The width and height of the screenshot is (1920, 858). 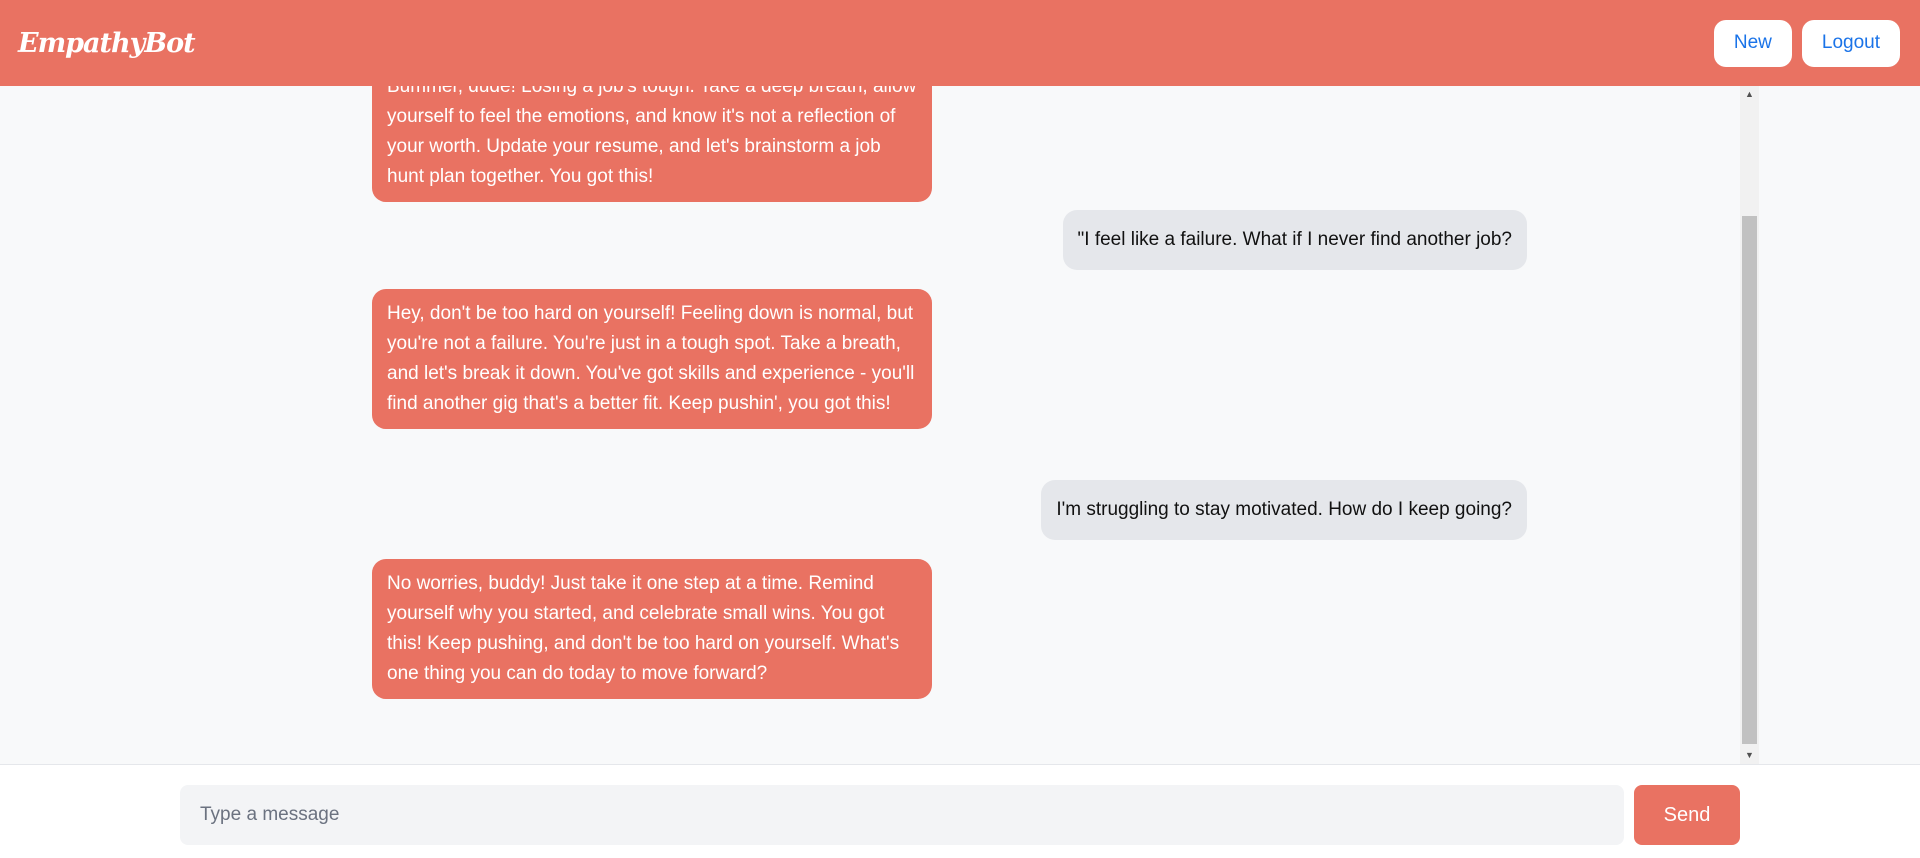 I want to click on new-chat-button: New, so click(x=1752, y=43).